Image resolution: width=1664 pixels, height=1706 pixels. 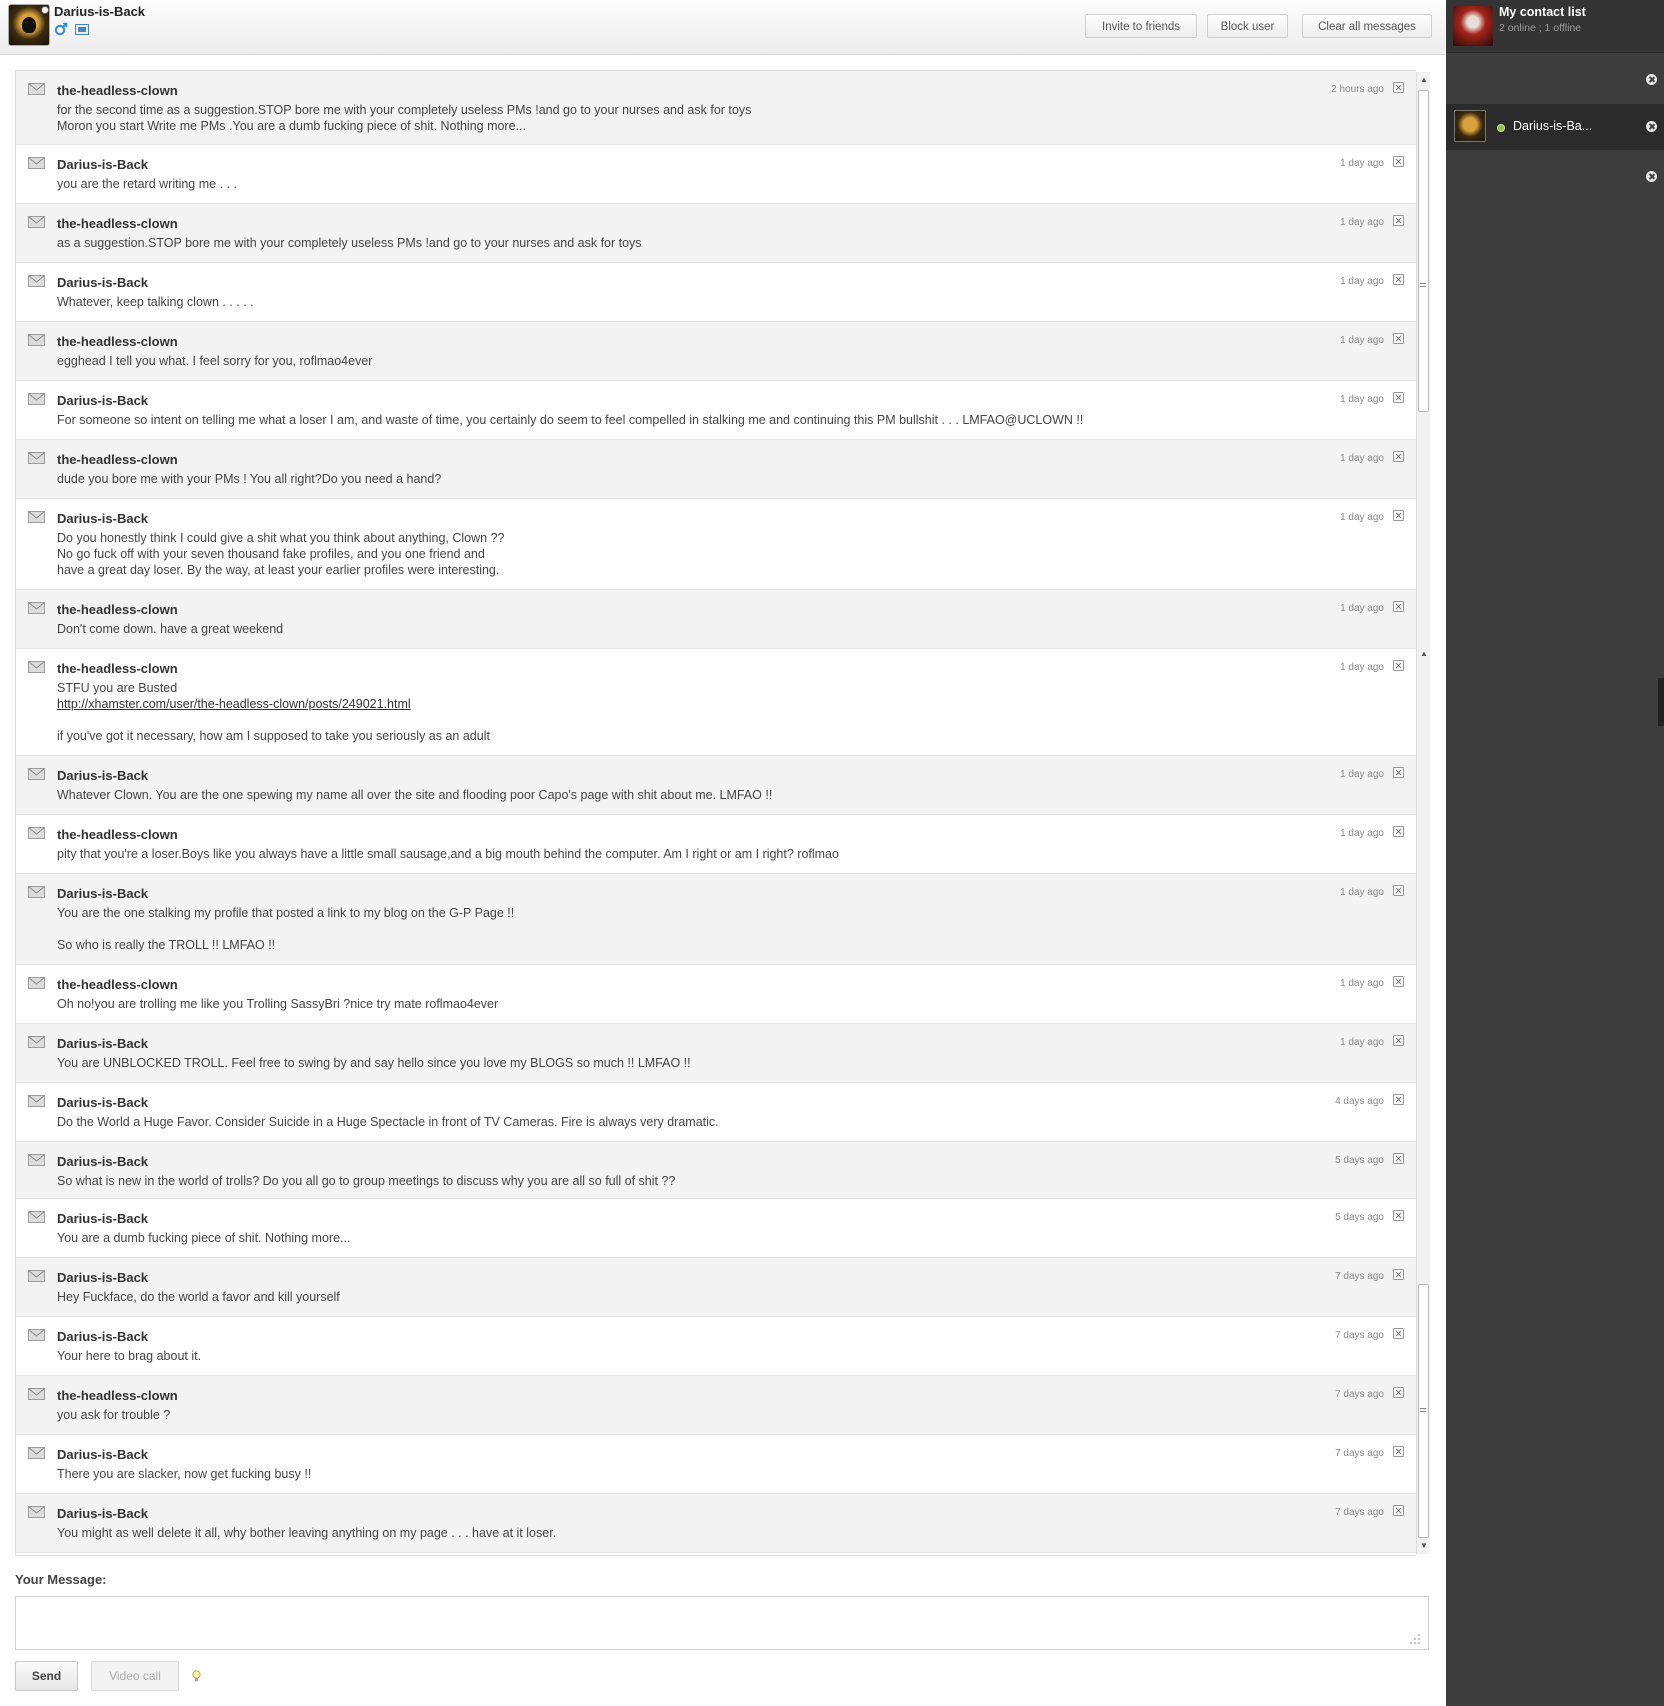 I want to click on my-avatar, so click(x=1473, y=26).